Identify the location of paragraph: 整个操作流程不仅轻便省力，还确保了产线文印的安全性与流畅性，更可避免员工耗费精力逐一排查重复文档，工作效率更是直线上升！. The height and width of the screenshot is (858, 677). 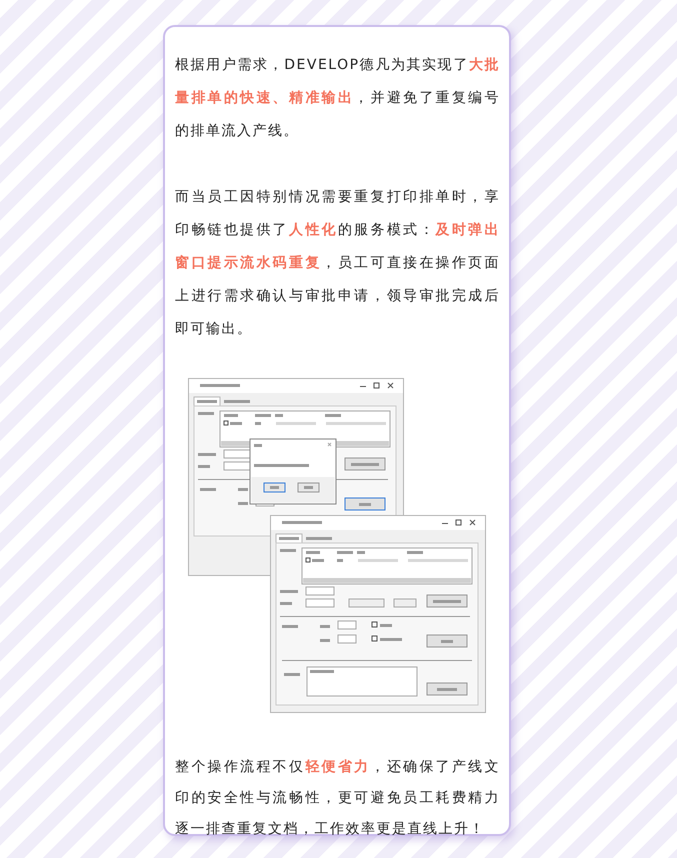
(337, 798).